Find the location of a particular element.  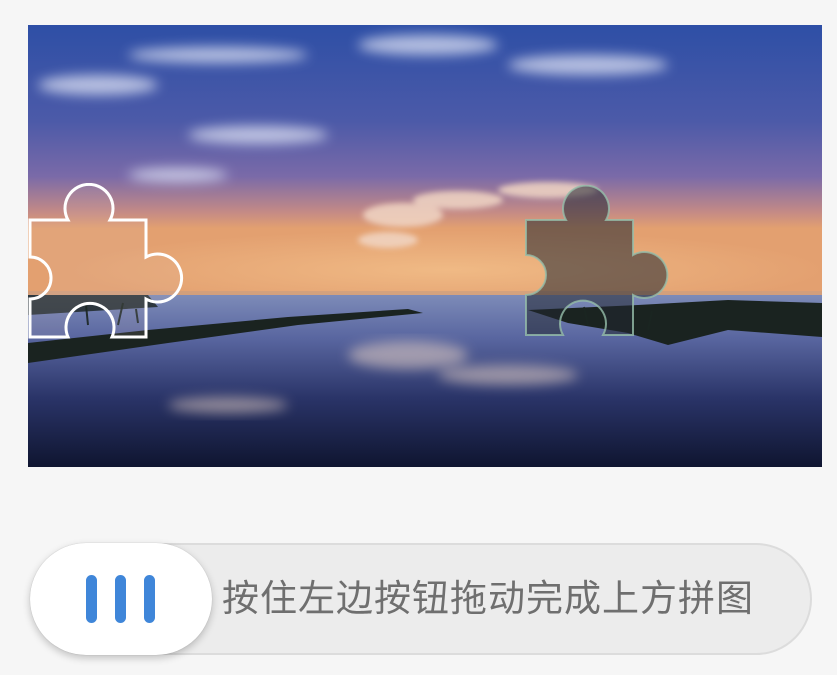

grip-lines-icon is located at coordinates (121, 599).